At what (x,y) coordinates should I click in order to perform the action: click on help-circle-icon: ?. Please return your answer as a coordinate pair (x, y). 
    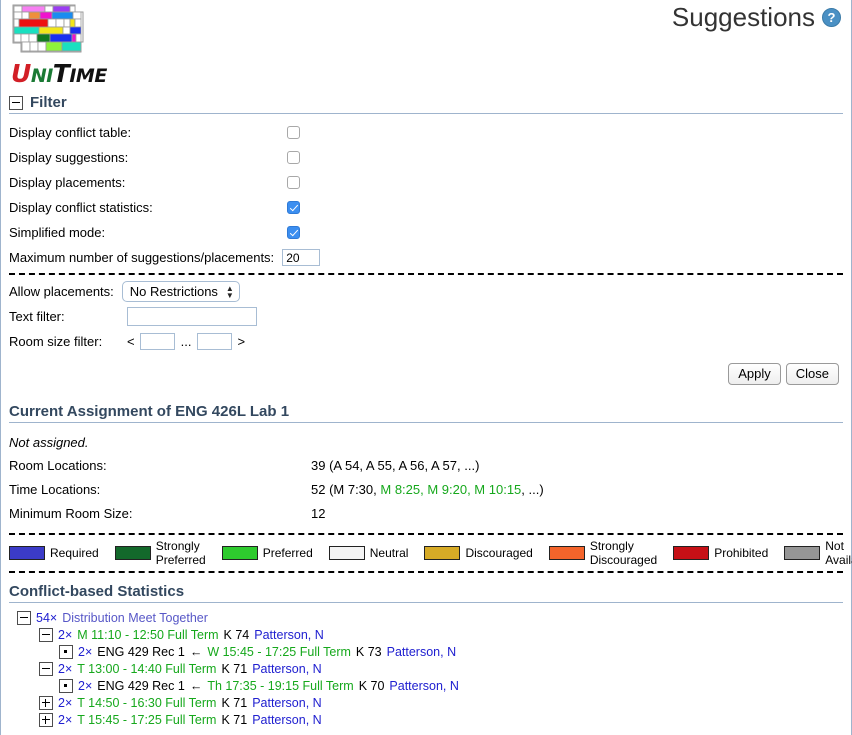
    Looking at the image, I should click on (831, 17).